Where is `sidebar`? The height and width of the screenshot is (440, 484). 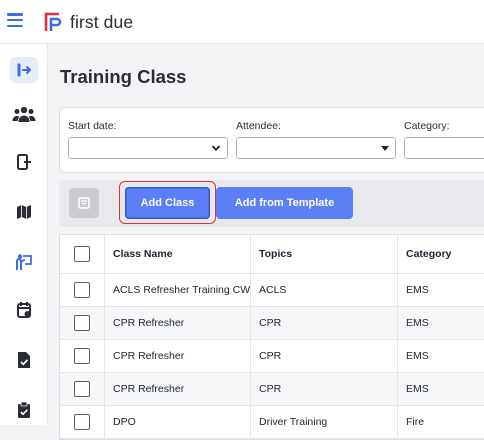
sidebar is located at coordinates (24, 234).